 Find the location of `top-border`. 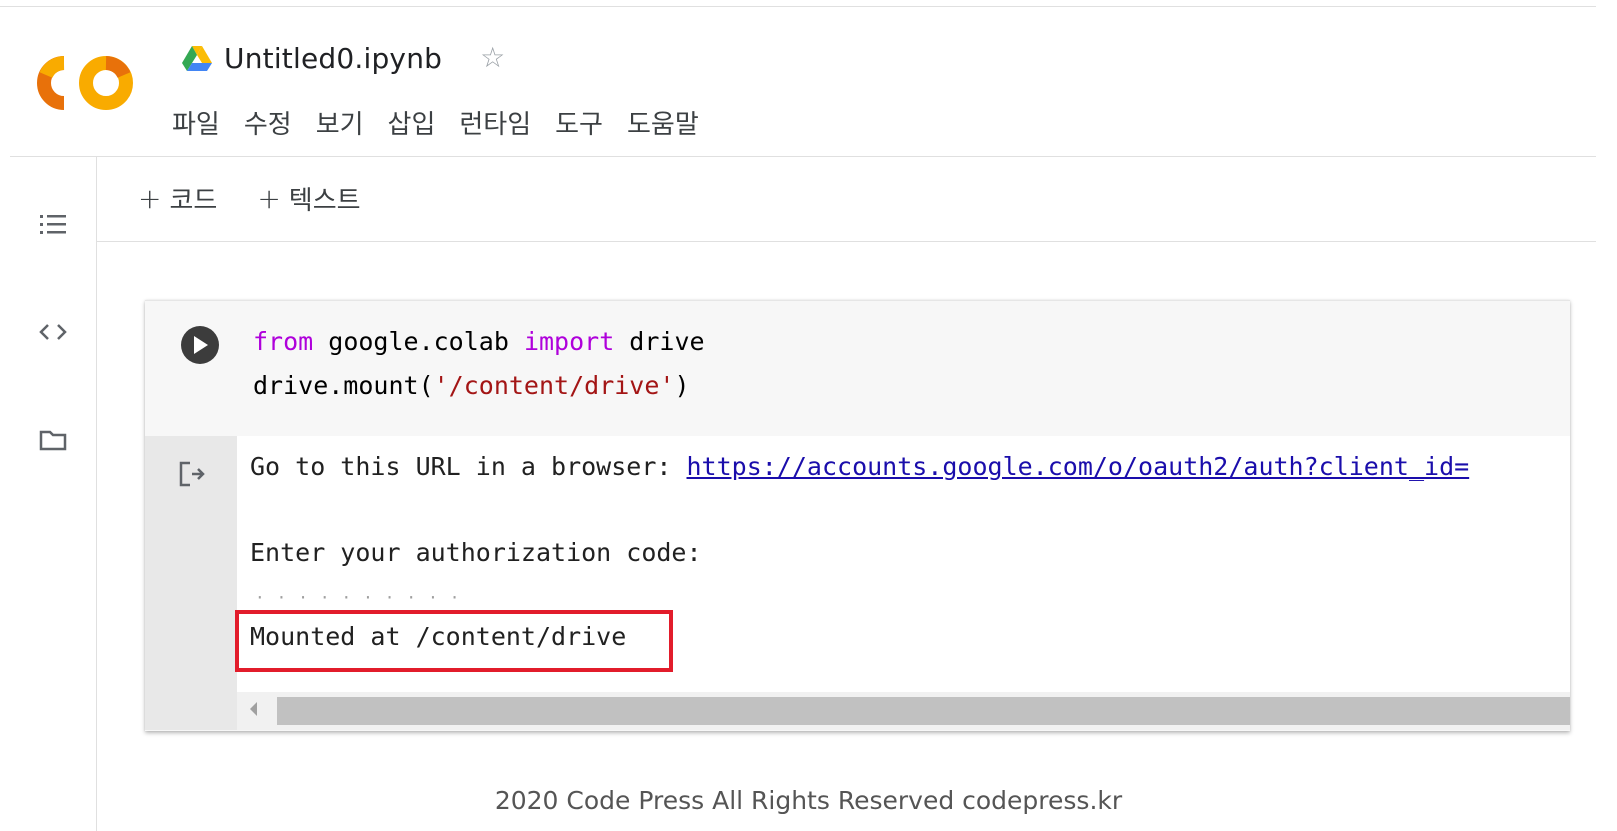

top-border is located at coordinates (800, 6).